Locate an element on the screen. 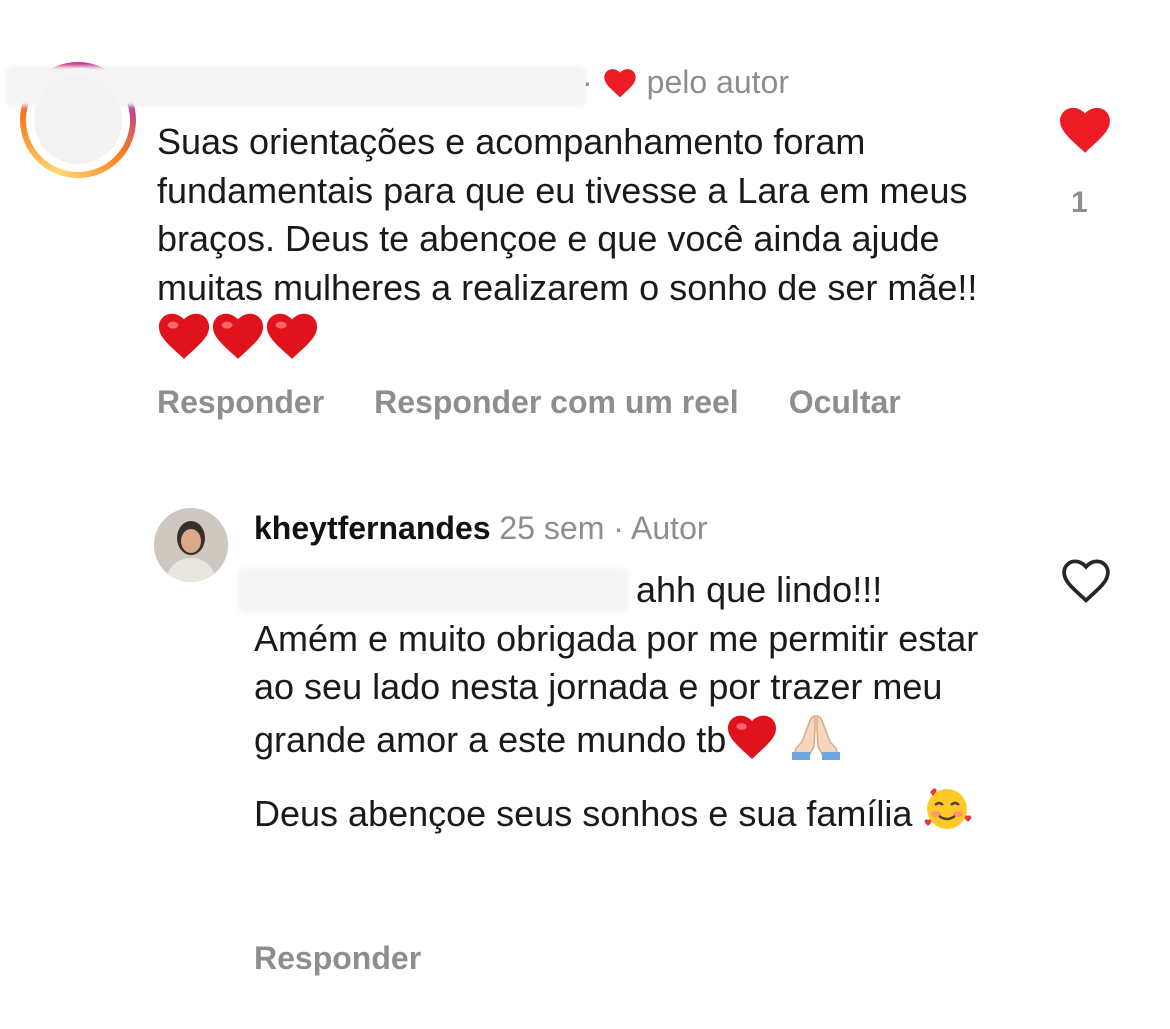 This screenshot has height=1029, width=1170. reply-line-1: ahh que lindo!!! is located at coordinates (759, 589).